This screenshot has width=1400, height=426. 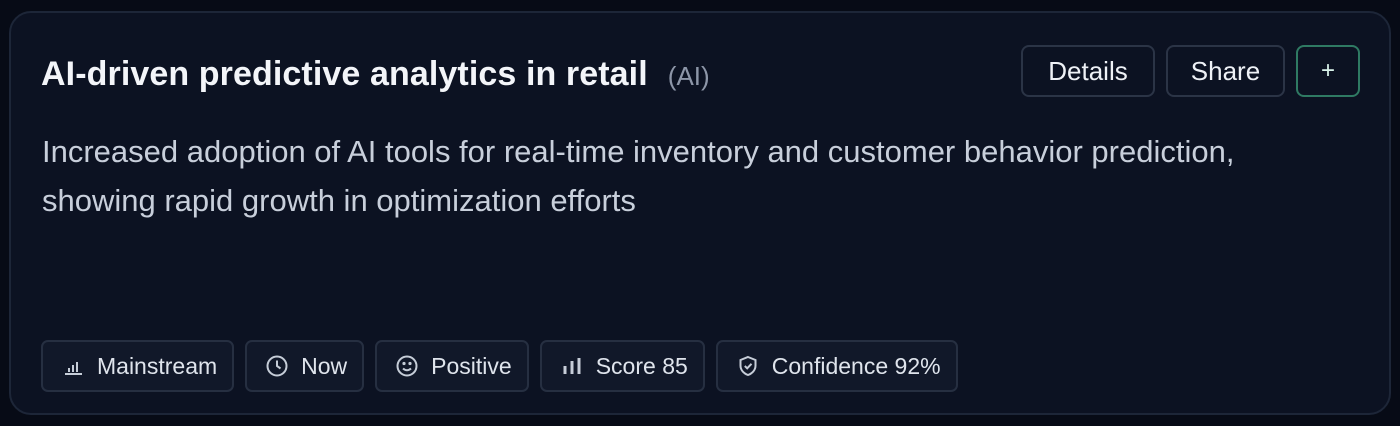 I want to click on chip-maturity: Mainstream, so click(x=138, y=366).